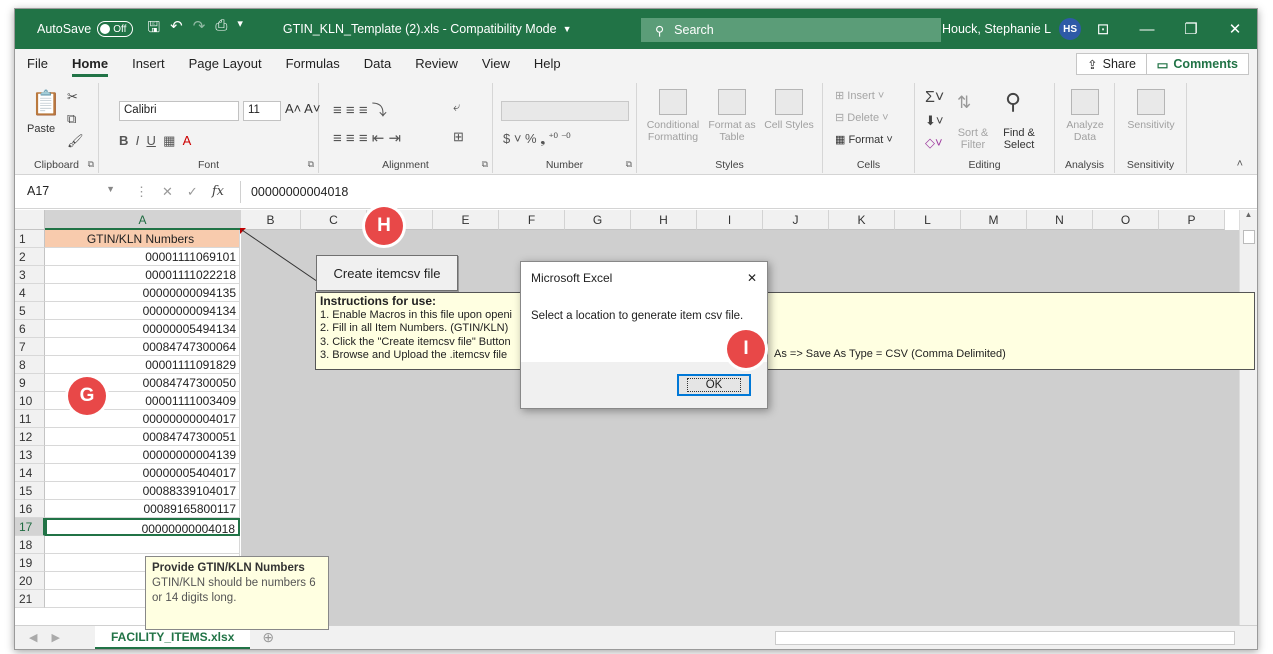  Describe the element at coordinates (934, 98) in the screenshot. I see `autosum-icon: Σ˅` at that location.